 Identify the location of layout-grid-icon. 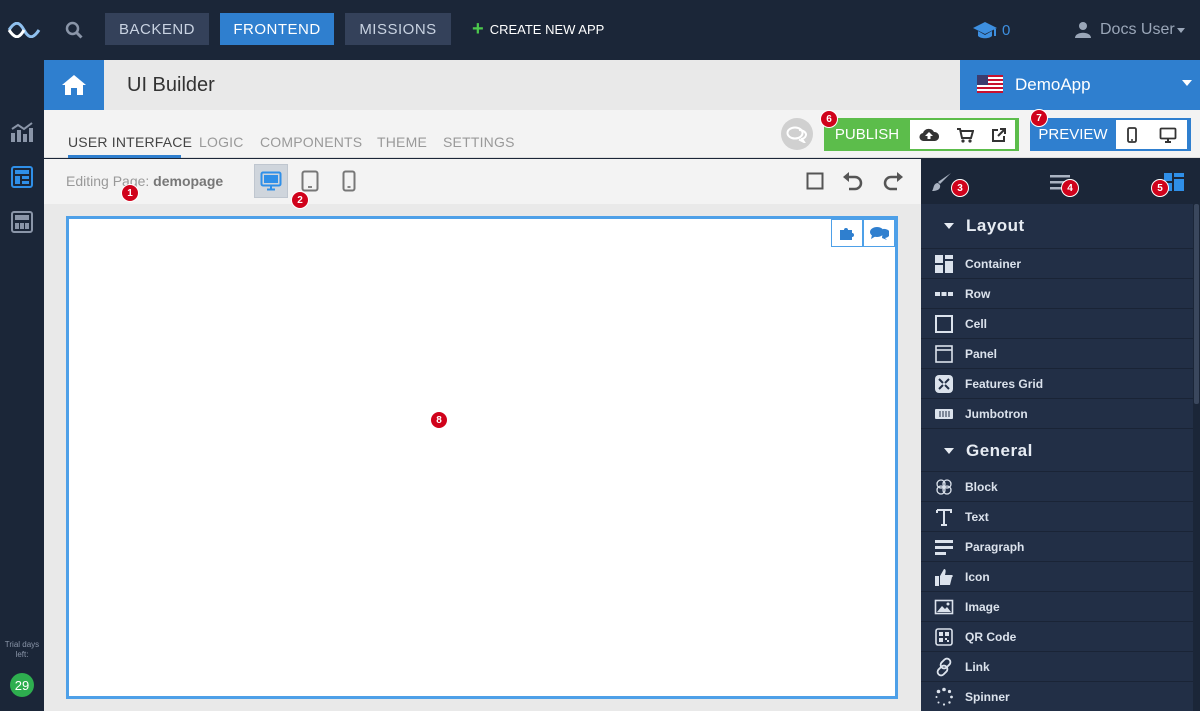
(22, 222).